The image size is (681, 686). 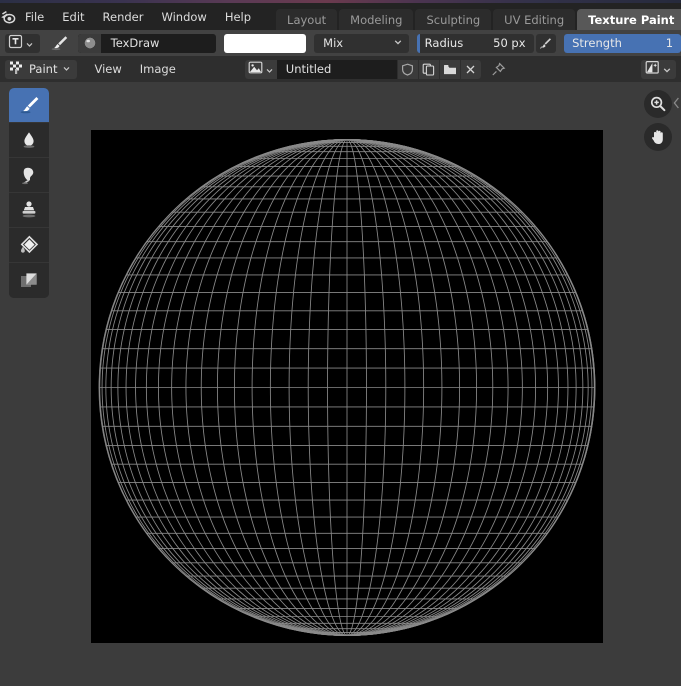 I want to click on new-image-button, so click(x=428, y=69).